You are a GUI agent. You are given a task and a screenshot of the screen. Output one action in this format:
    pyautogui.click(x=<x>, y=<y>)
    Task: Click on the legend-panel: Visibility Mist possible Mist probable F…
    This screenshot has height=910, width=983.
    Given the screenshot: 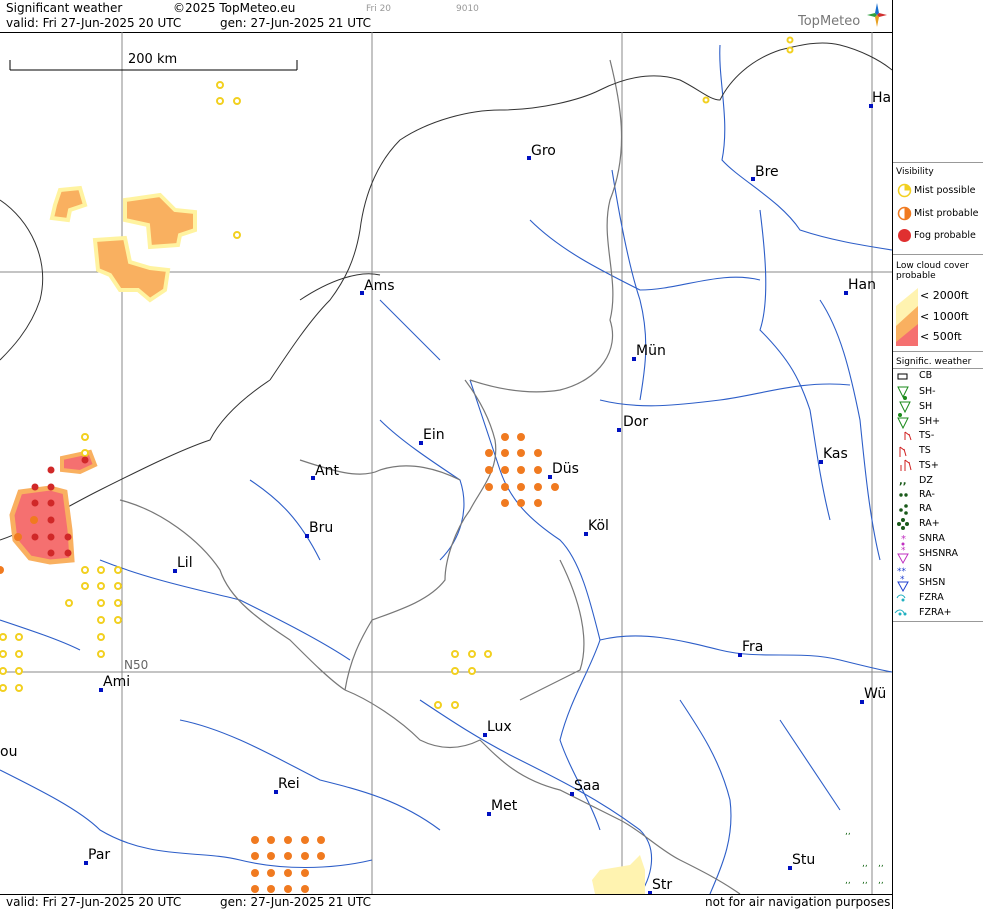 What is the action you would take?
    pyautogui.click(x=937, y=454)
    